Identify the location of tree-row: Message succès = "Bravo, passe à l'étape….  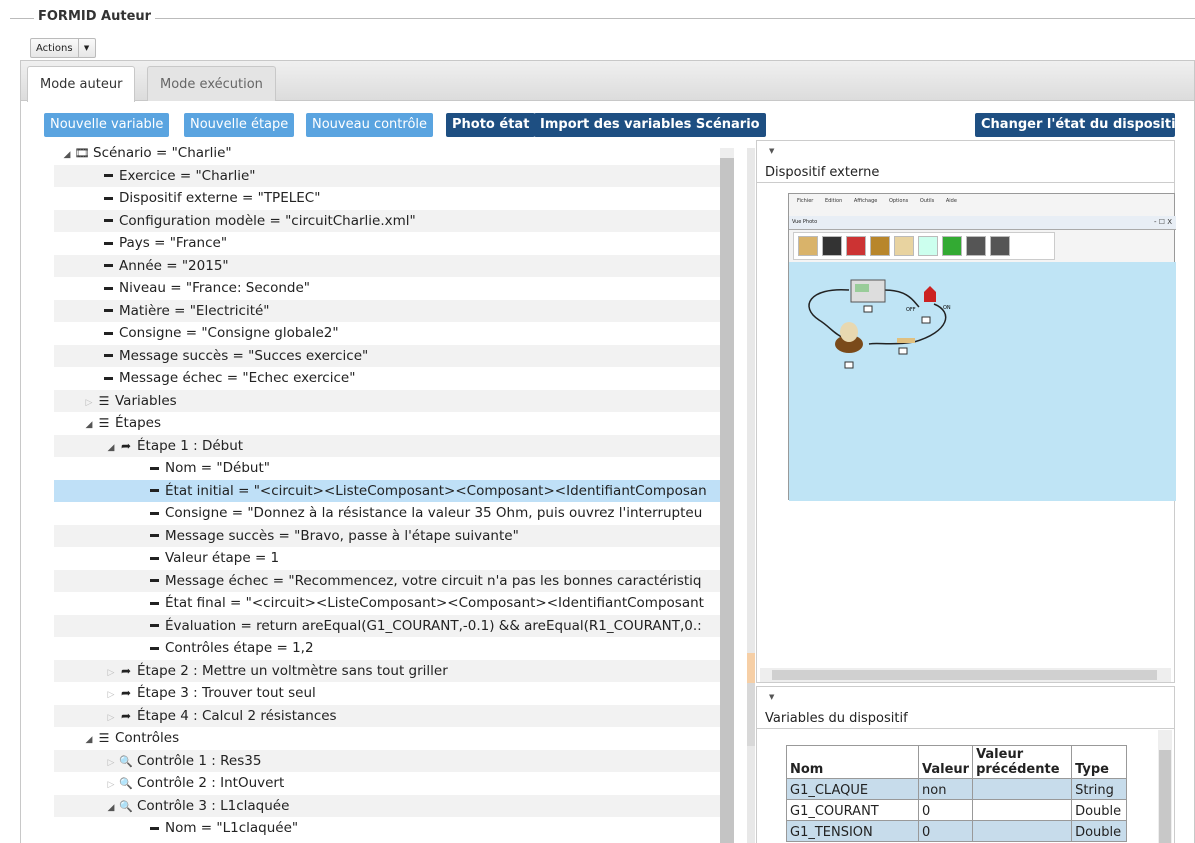
(387, 535).